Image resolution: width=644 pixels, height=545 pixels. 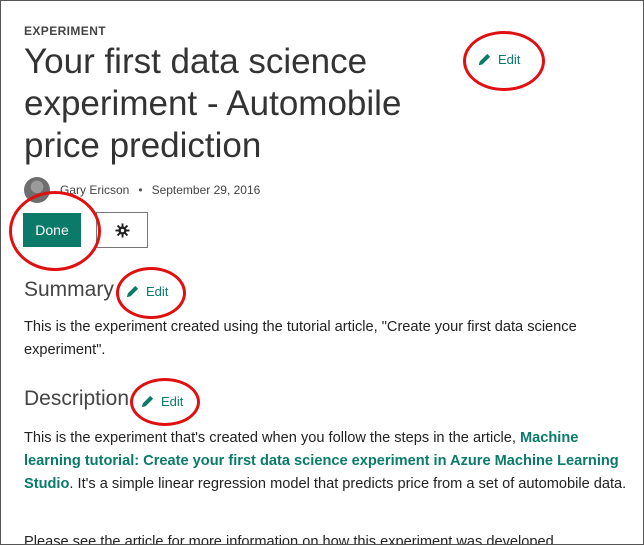 What do you see at coordinates (65, 31) in the screenshot?
I see `page-kicker: EXPERIMENT` at bounding box center [65, 31].